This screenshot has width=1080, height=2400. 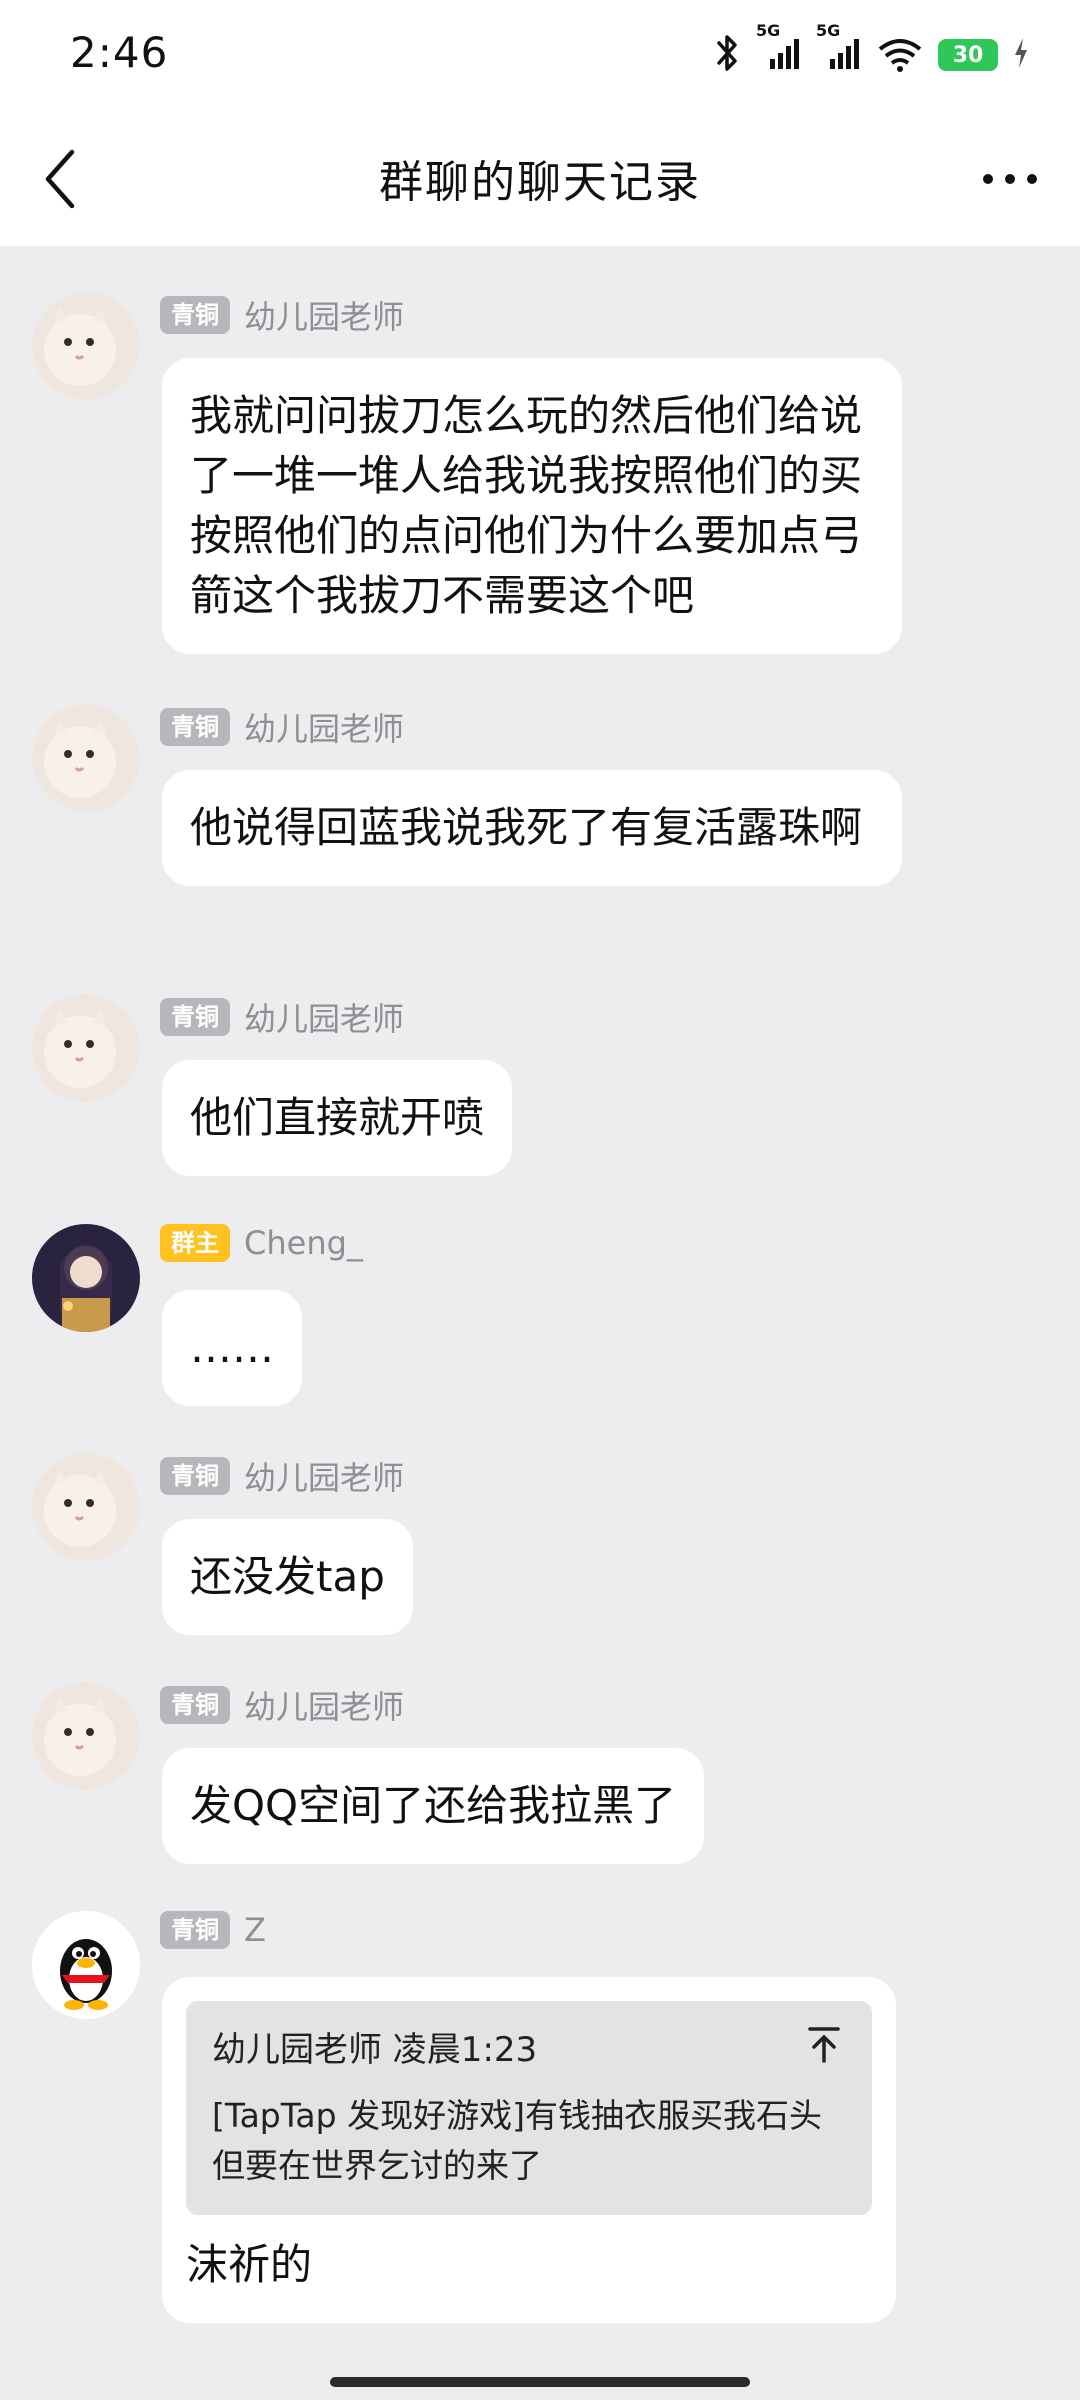 I want to click on message-bubble: 发QQ空间了还给我拉黑了, so click(x=433, y=1806).